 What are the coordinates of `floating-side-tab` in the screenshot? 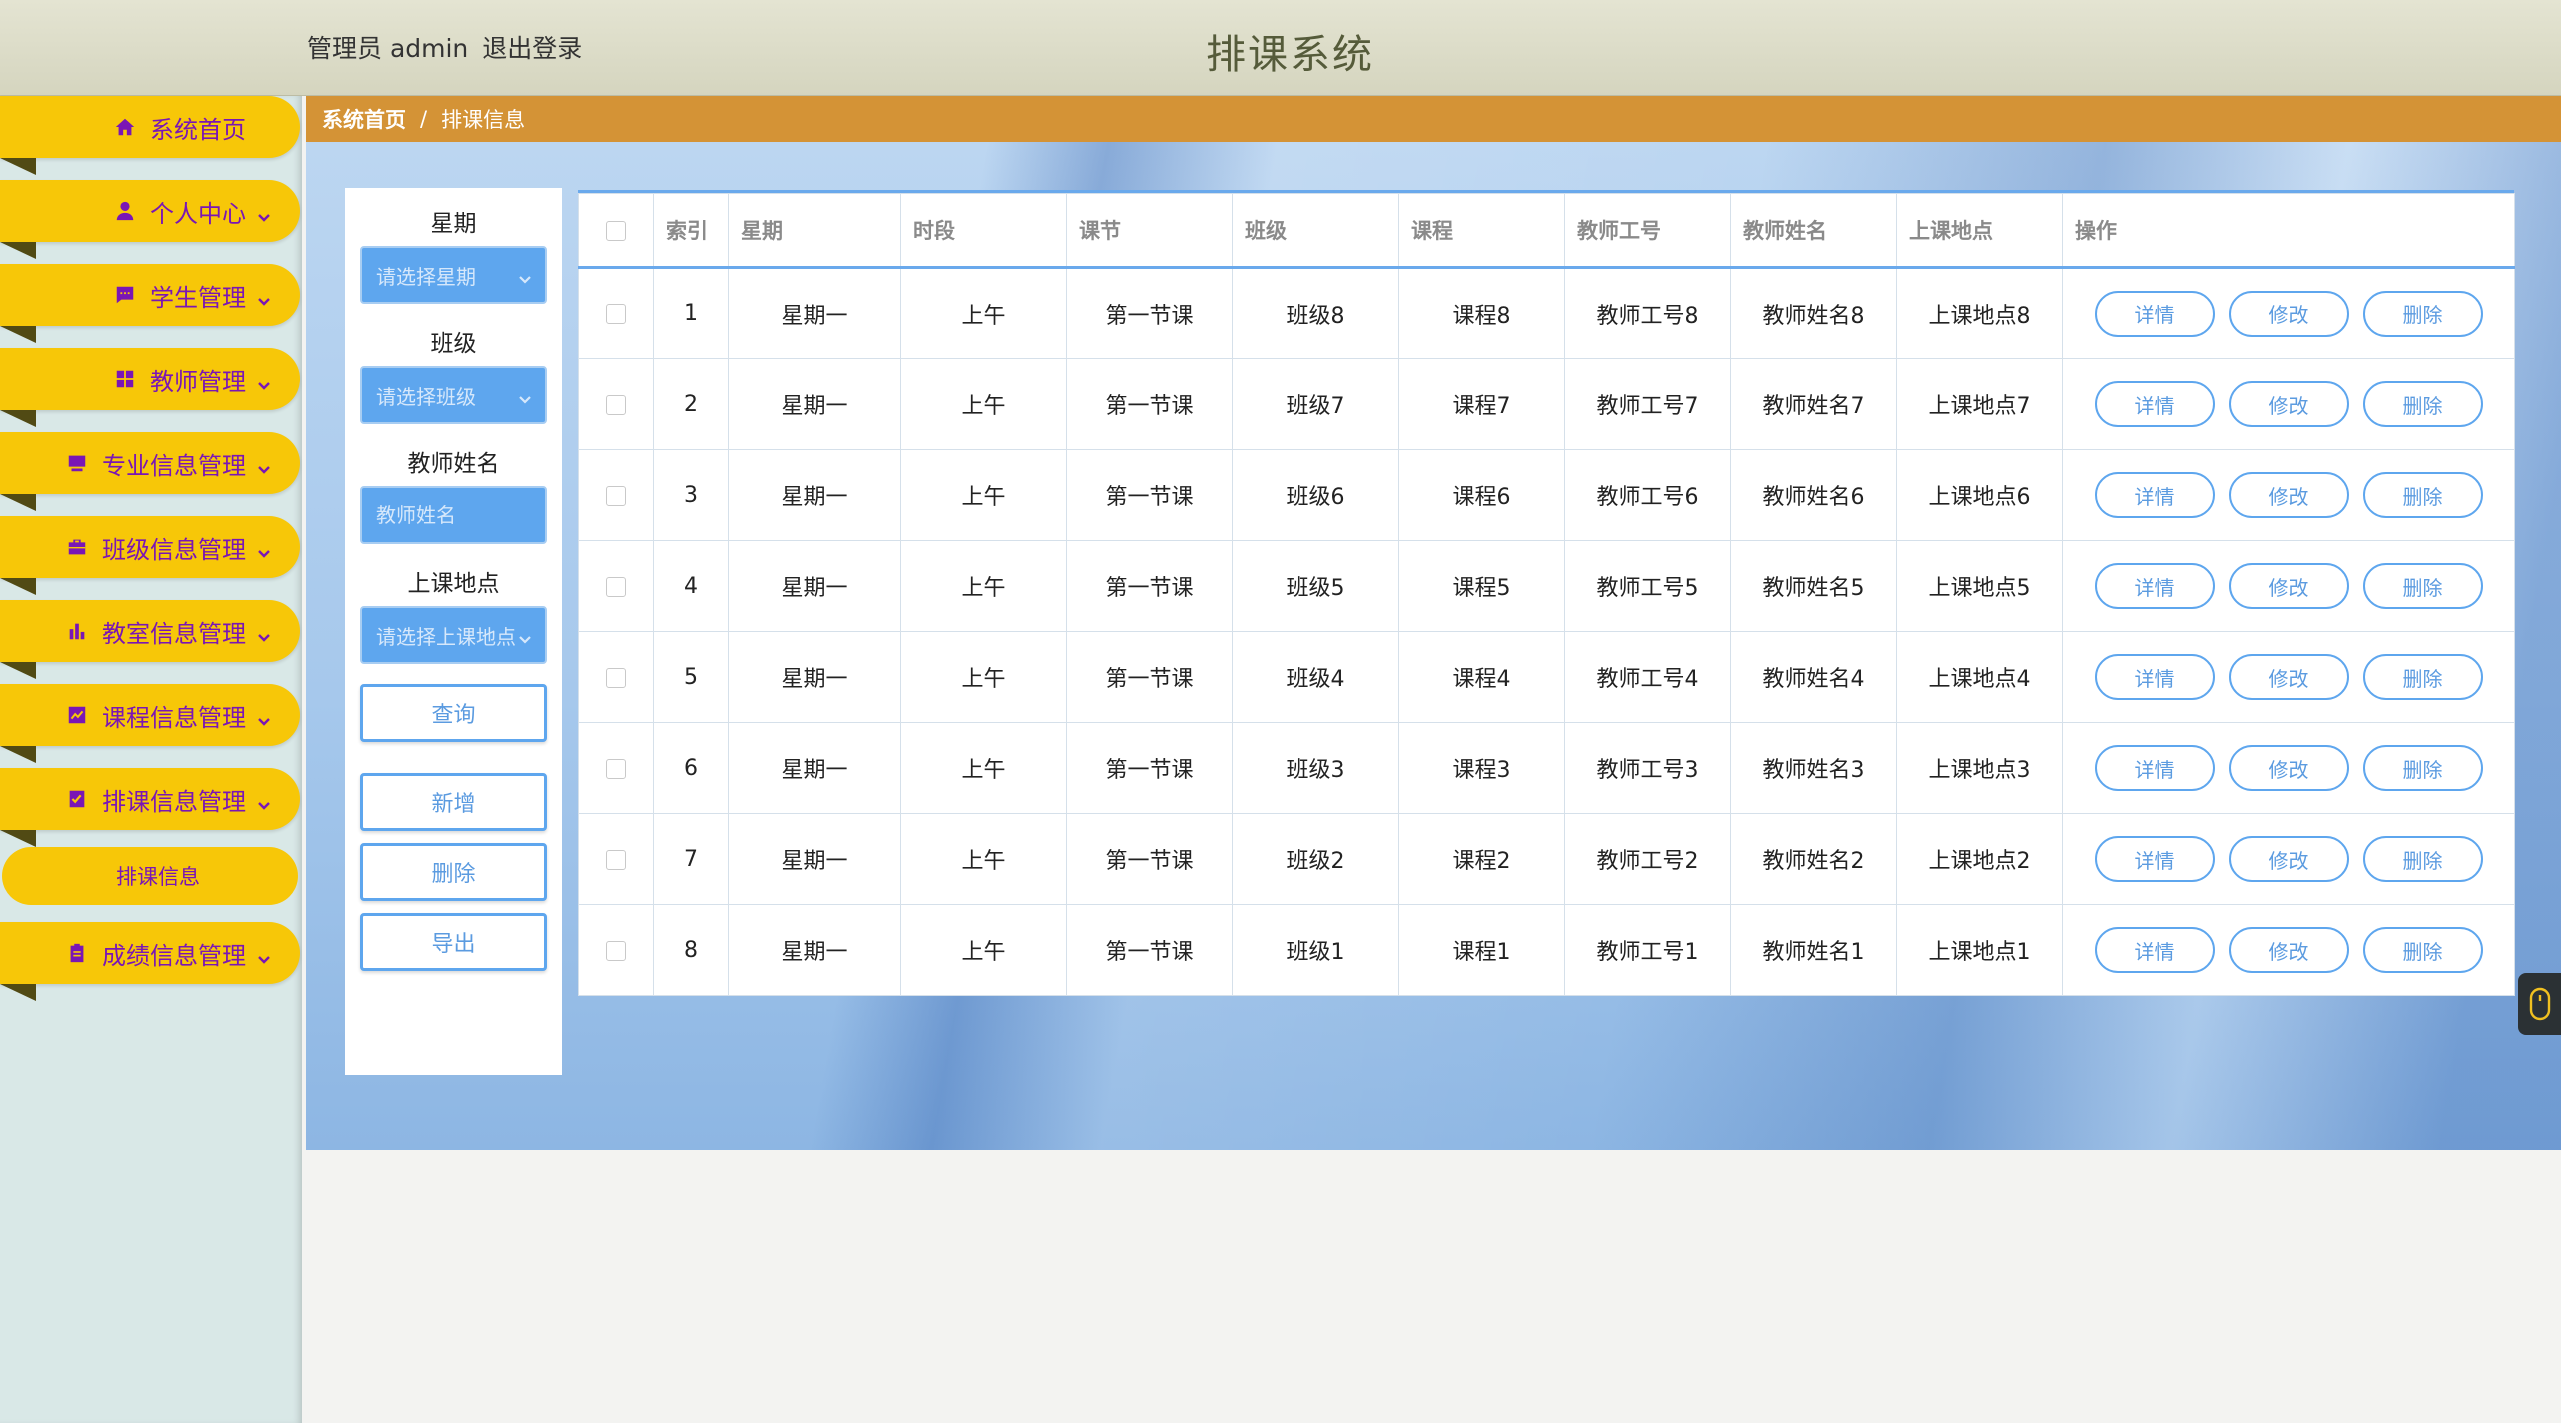 It's located at (2539, 1004).